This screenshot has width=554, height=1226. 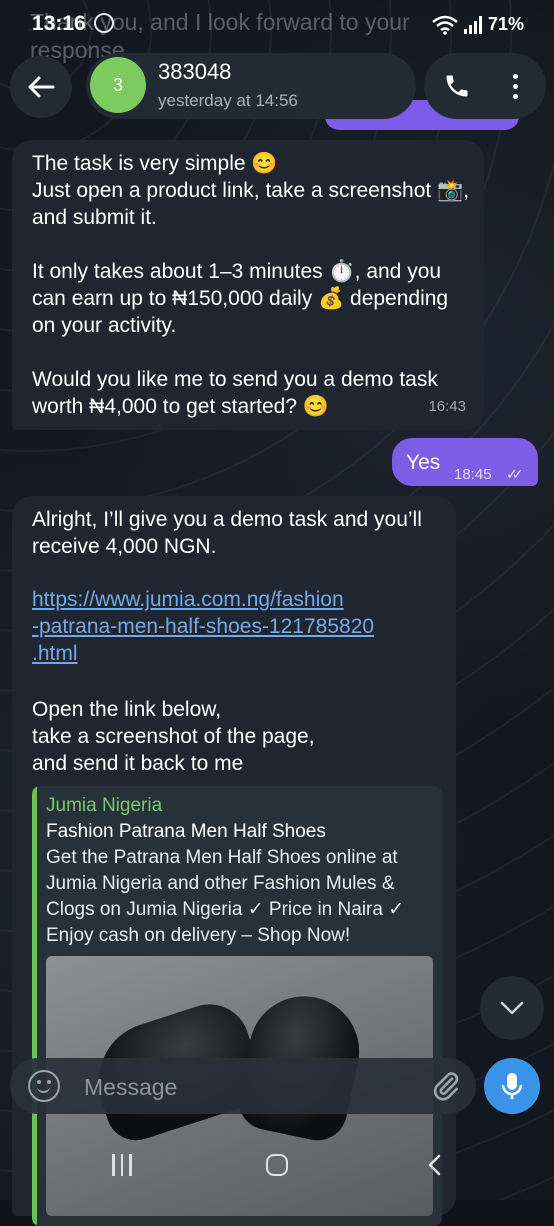 I want to click on system-navigation-bar, so click(x=277, y=1165).